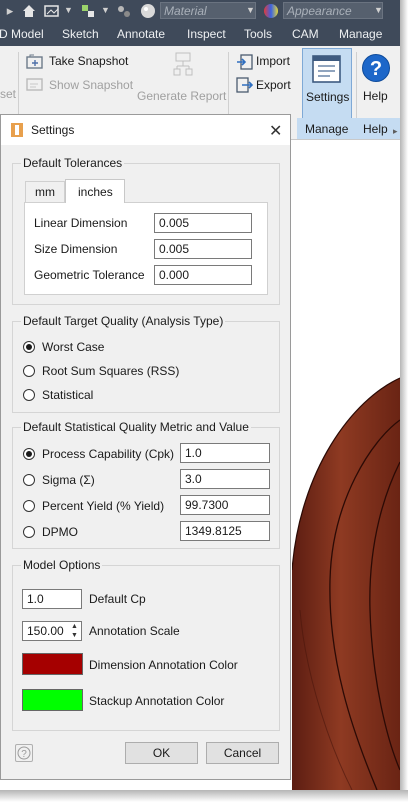 The height and width of the screenshot is (802, 408). I want to click on show-snapshot-icon, so click(34, 84).